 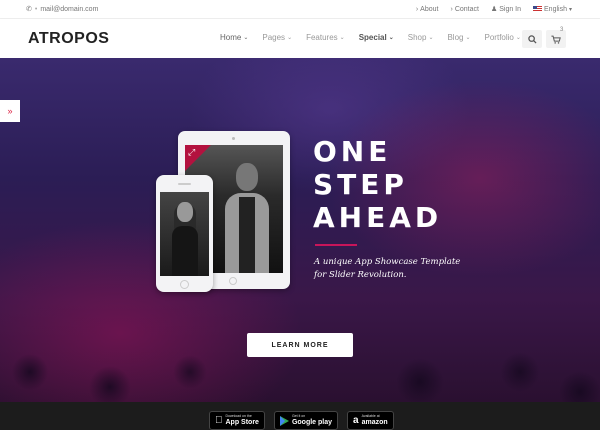 I want to click on contact-link: › Contact, so click(x=464, y=9).